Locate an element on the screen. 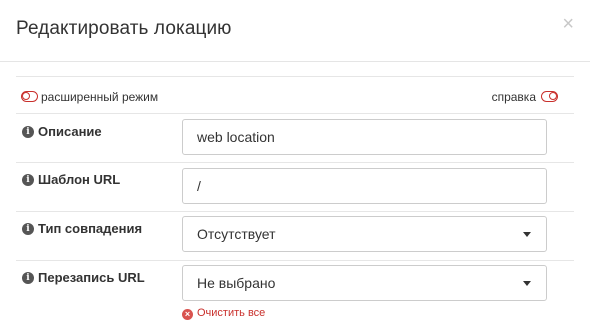 The width and height of the screenshot is (590, 328). url-pattern-row: i Шаблон URL / is located at coordinates (295, 187).